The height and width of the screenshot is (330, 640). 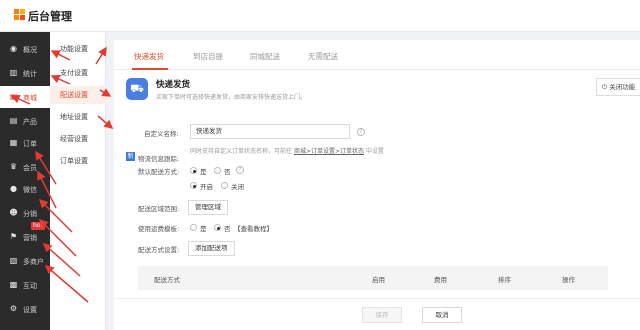 What do you see at coordinates (13, 212) in the screenshot?
I see `distribution-icon: ☻` at bounding box center [13, 212].